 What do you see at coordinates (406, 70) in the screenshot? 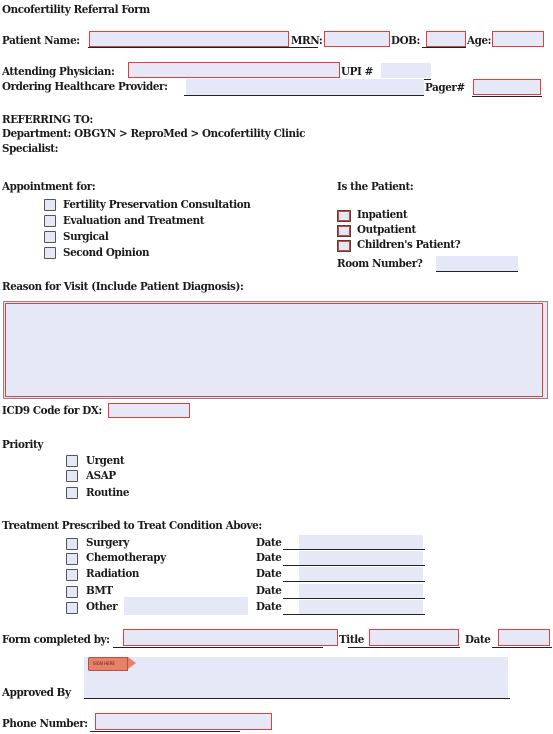
I see `upi-field` at bounding box center [406, 70].